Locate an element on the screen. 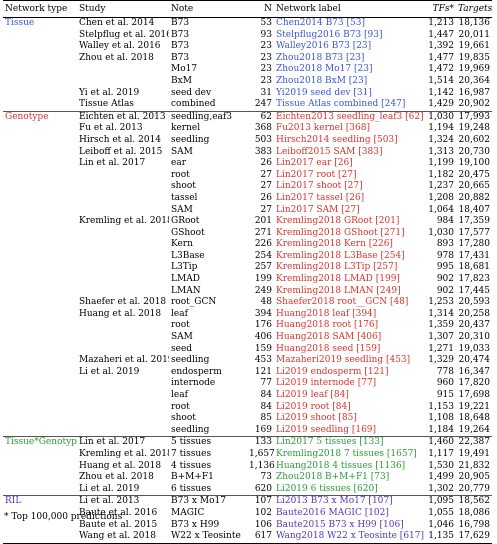 Image resolution: width=497 pixels, height=544 pixels. cell-network-label: Stelpflug2016 B73 [93] is located at coordinates (329, 34).